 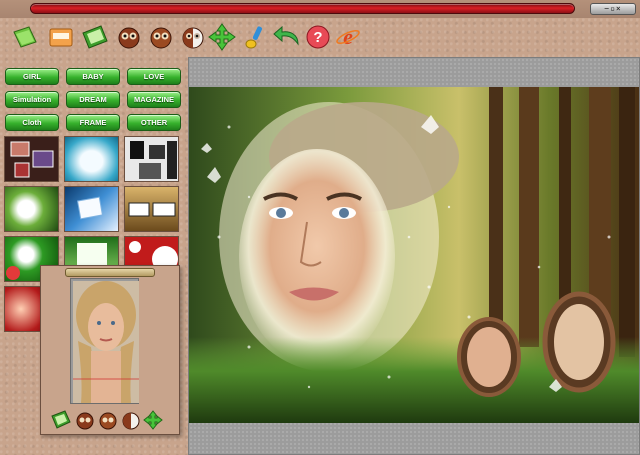 I want to click on save-button, so click(x=61, y=37).